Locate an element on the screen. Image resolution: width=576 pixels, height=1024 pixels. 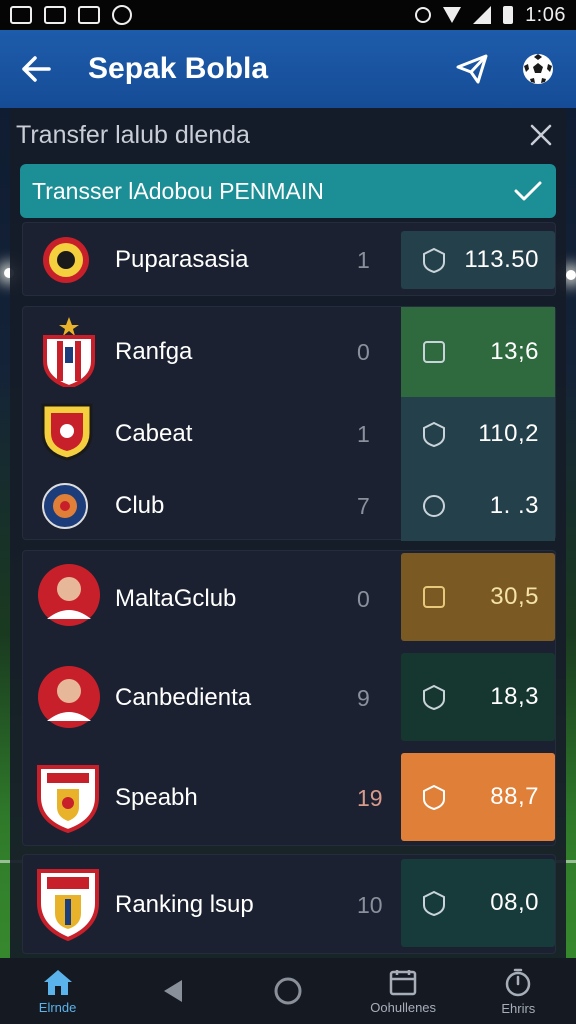
nav-back is located at coordinates (173, 991).